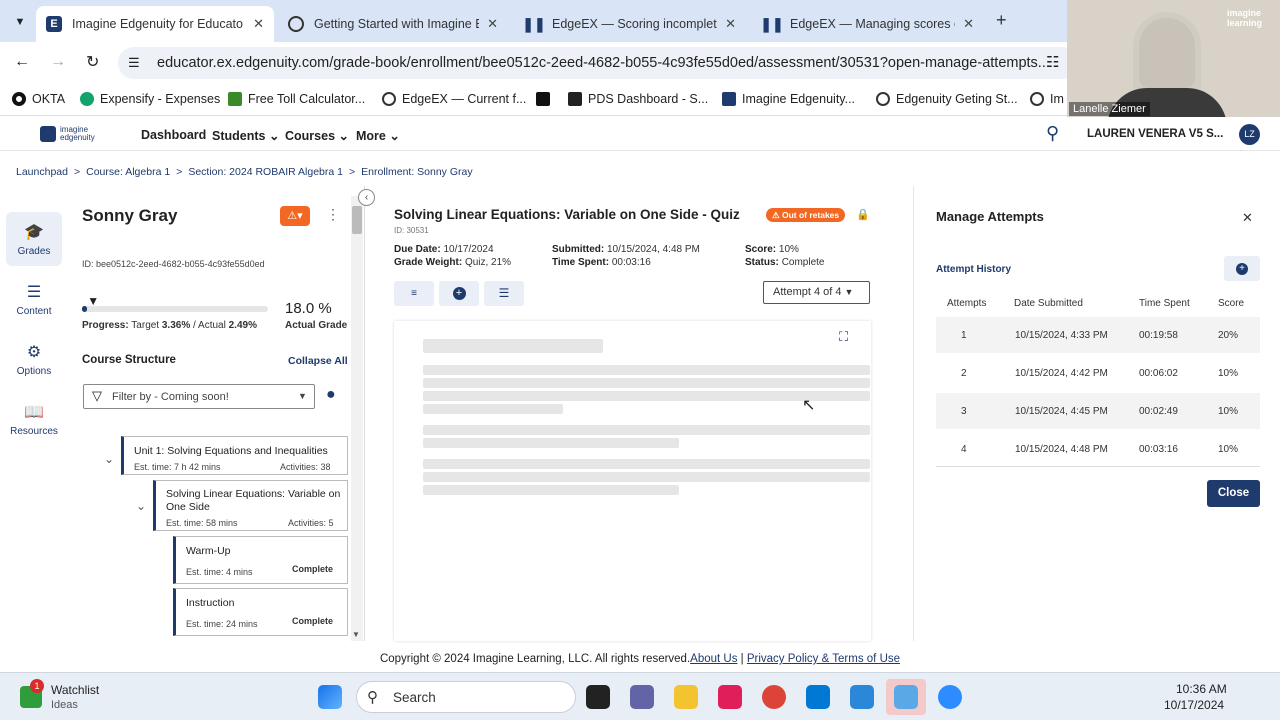 This screenshot has width=1280, height=720. Describe the element at coordinates (173, 264) in the screenshot. I see `student-id: ID: bee0512c-2eed-4682-b055-4c93fe55d0ed` at that location.